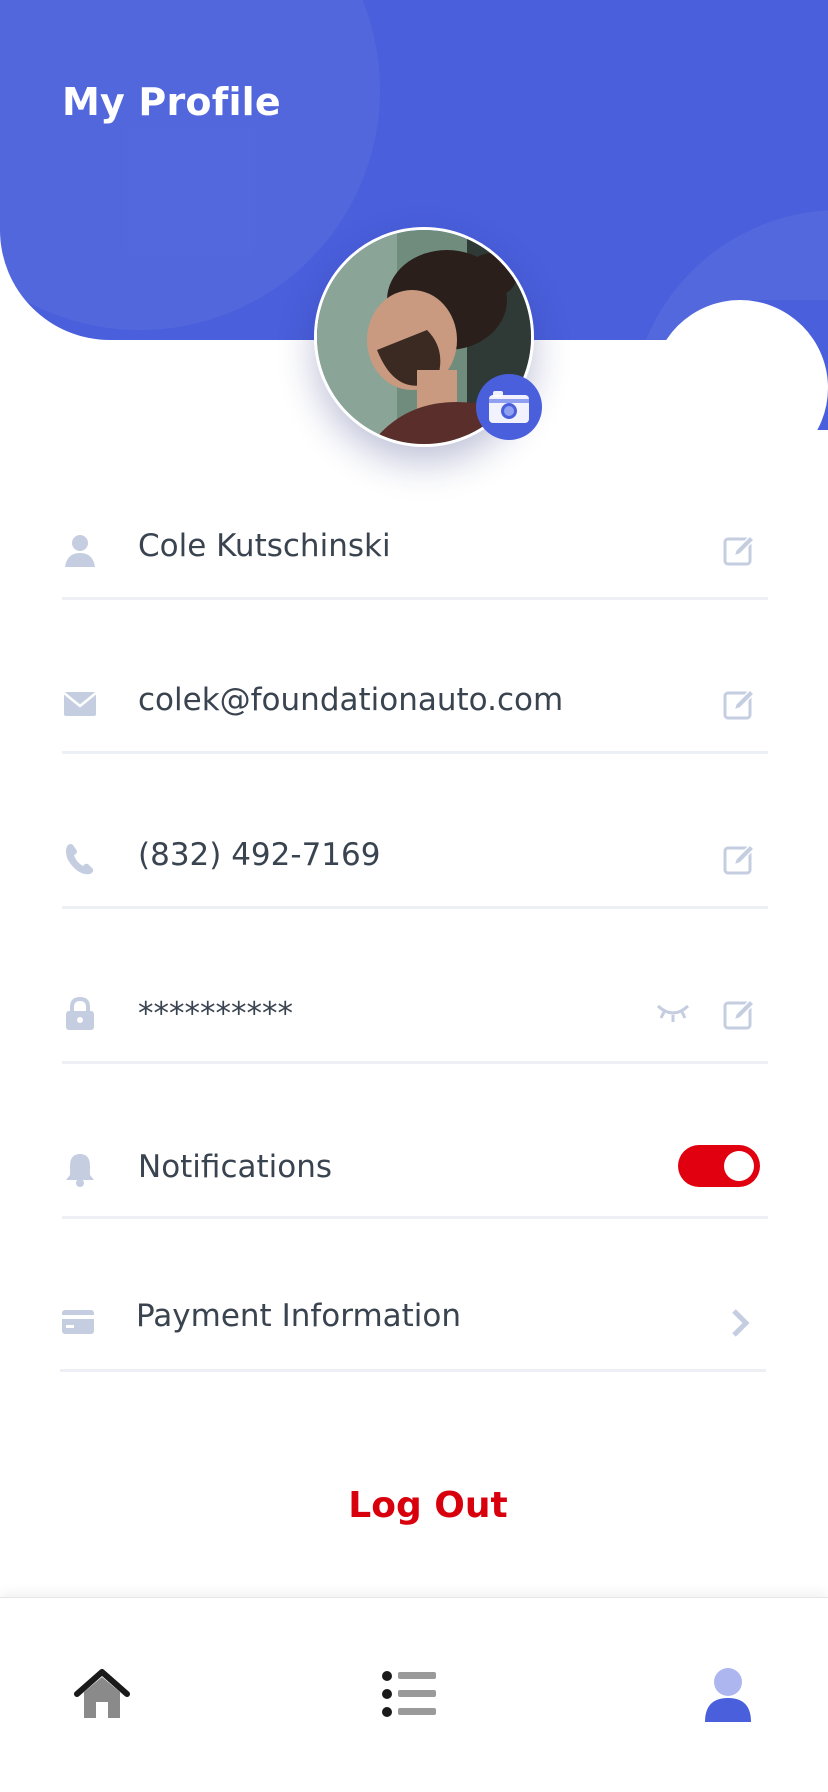  I want to click on chevron-right-icon, so click(740, 1325).